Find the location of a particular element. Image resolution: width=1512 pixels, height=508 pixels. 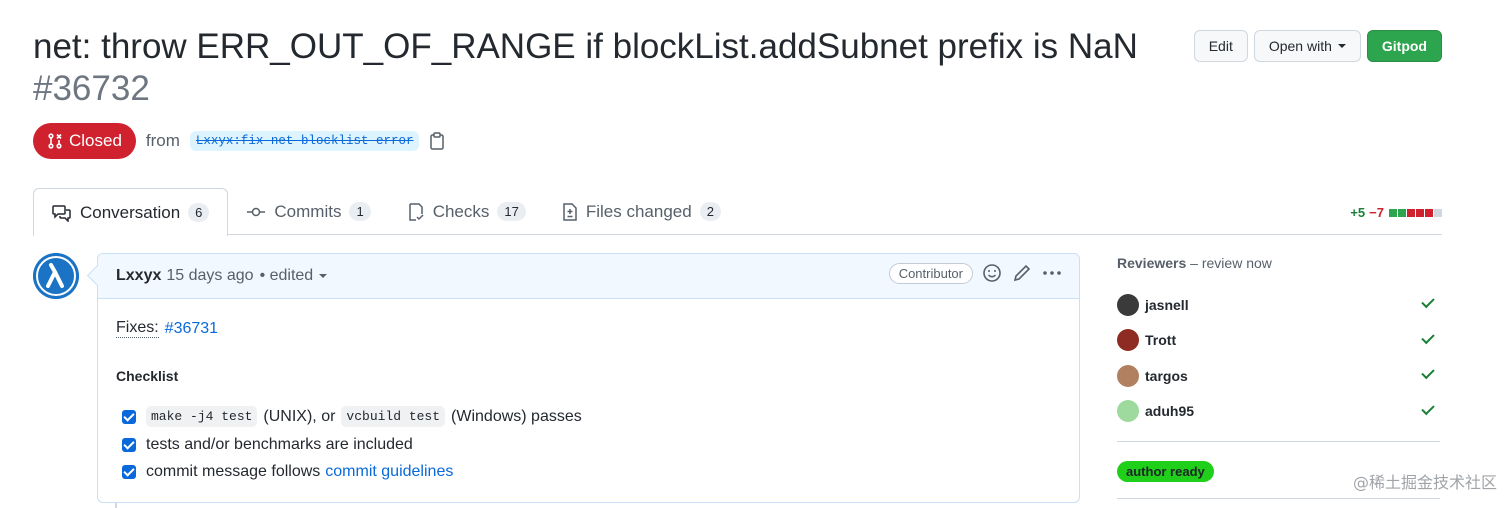

tab-checks: Checks 17 is located at coordinates (466, 211).